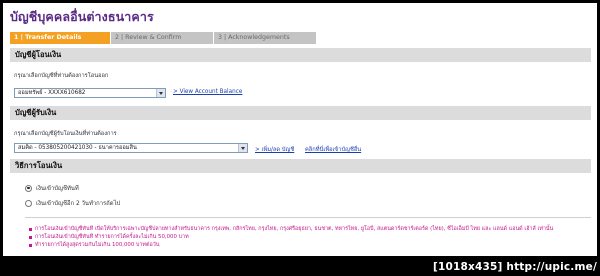  I want to click on option-immediate: เงินเข้าบัญชีทันที, so click(52, 188).